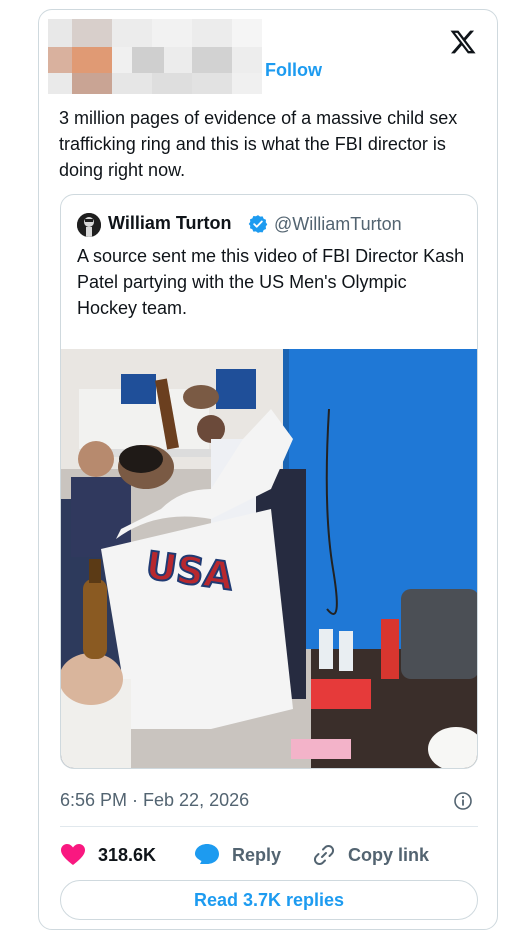  What do you see at coordinates (89, 225) in the screenshot?
I see `quoted-author-avatar` at bounding box center [89, 225].